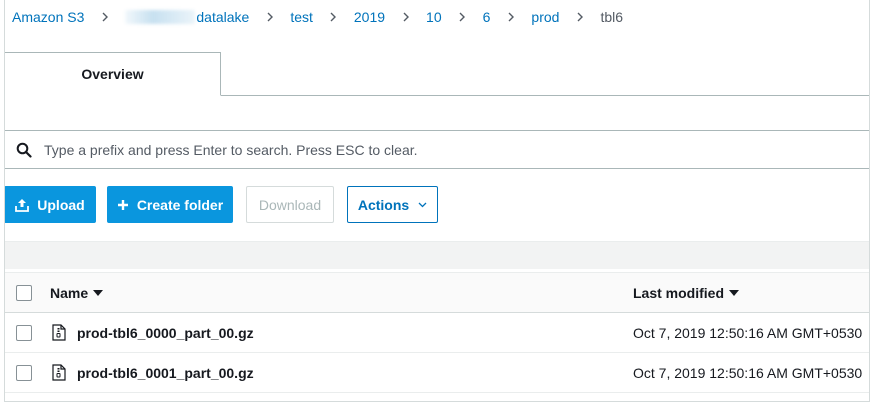  I want to click on upload-button: Upload, so click(50, 204).